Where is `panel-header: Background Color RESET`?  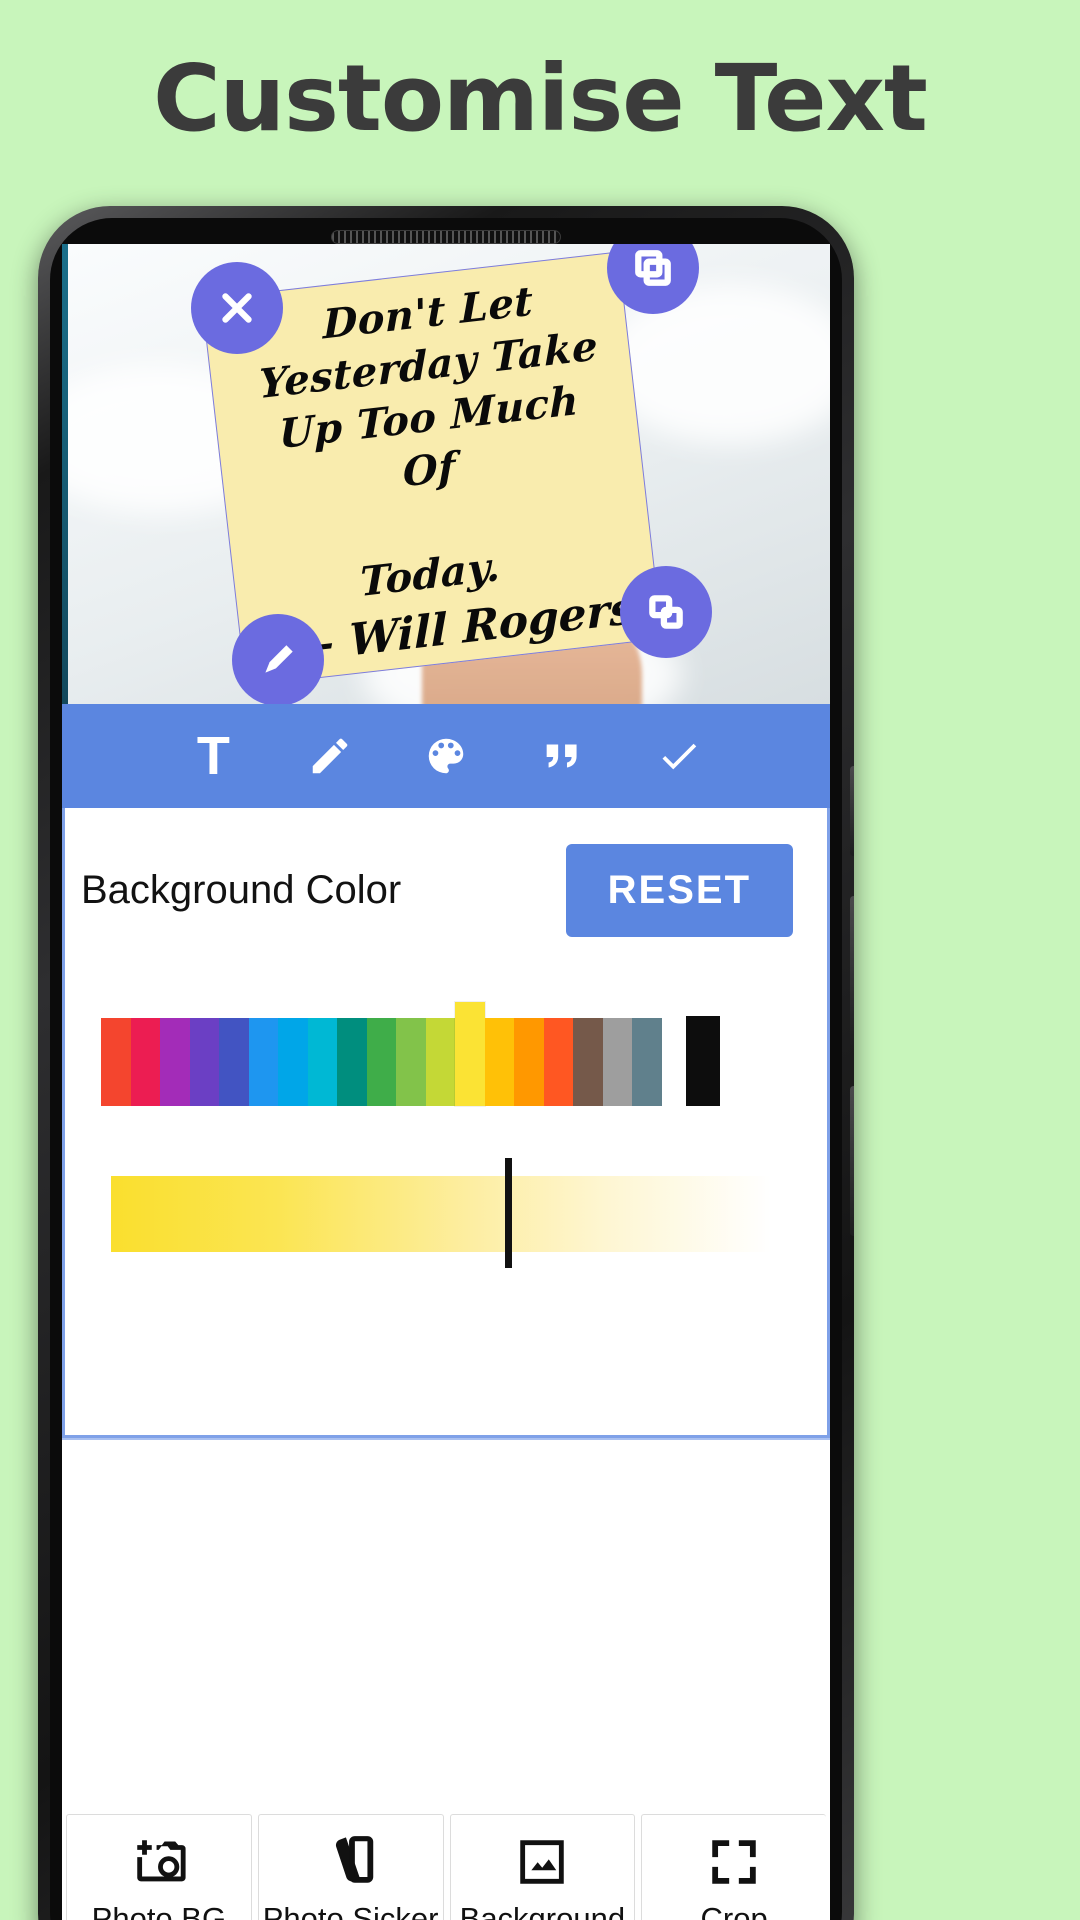
panel-header: Background Color RESET is located at coordinates (446, 872).